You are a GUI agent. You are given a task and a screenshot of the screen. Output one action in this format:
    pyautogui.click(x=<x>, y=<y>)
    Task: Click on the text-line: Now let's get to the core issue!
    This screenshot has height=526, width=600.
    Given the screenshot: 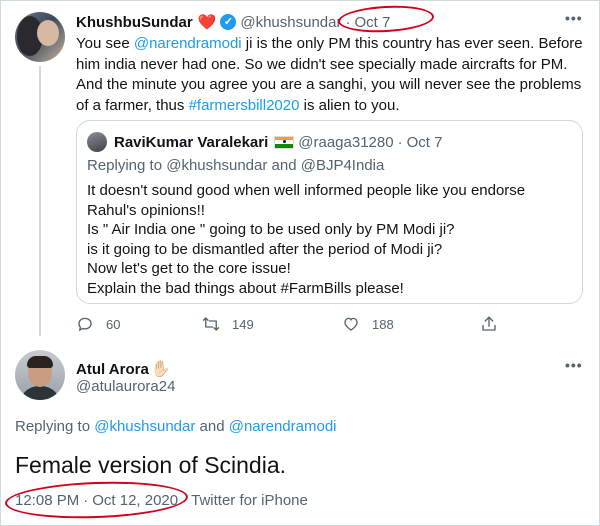 What is the action you would take?
    pyautogui.click(x=189, y=269)
    